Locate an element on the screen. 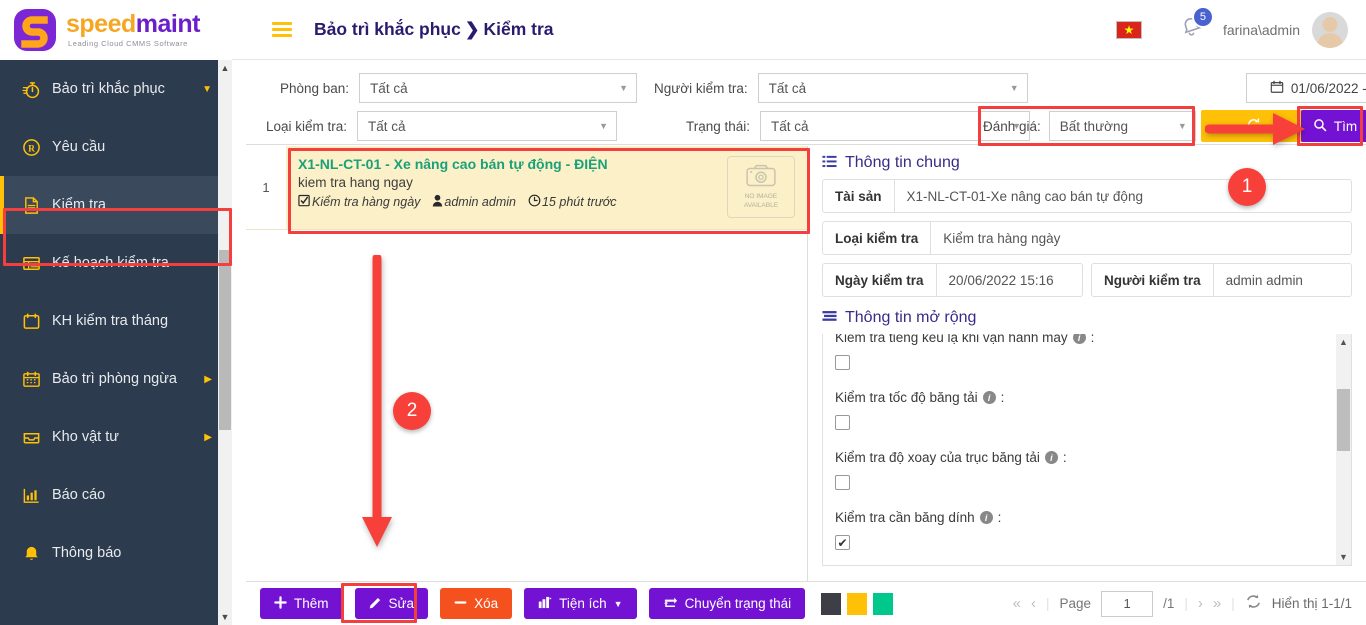 This screenshot has height=625, width=1366. notification-count-badge: 5 is located at coordinates (1202, 17).